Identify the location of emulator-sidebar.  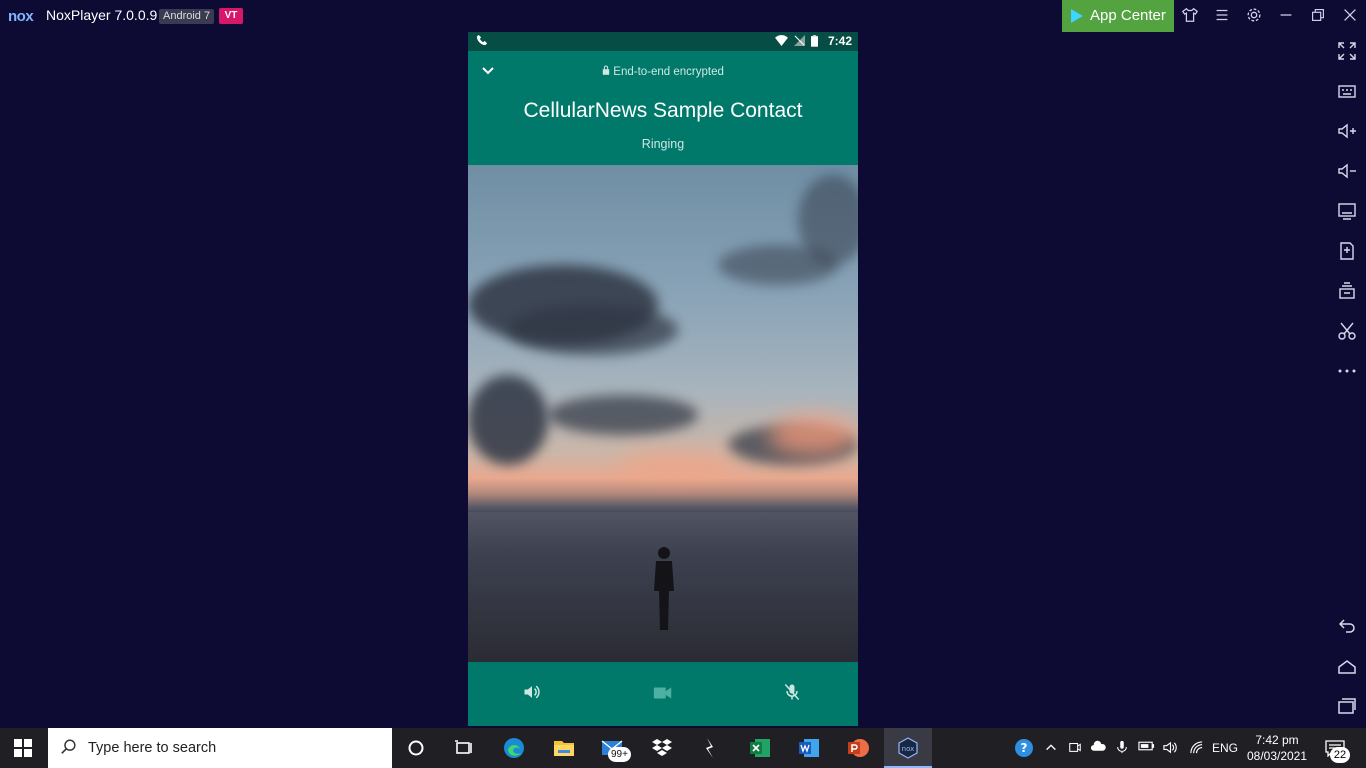
(1347, 380).